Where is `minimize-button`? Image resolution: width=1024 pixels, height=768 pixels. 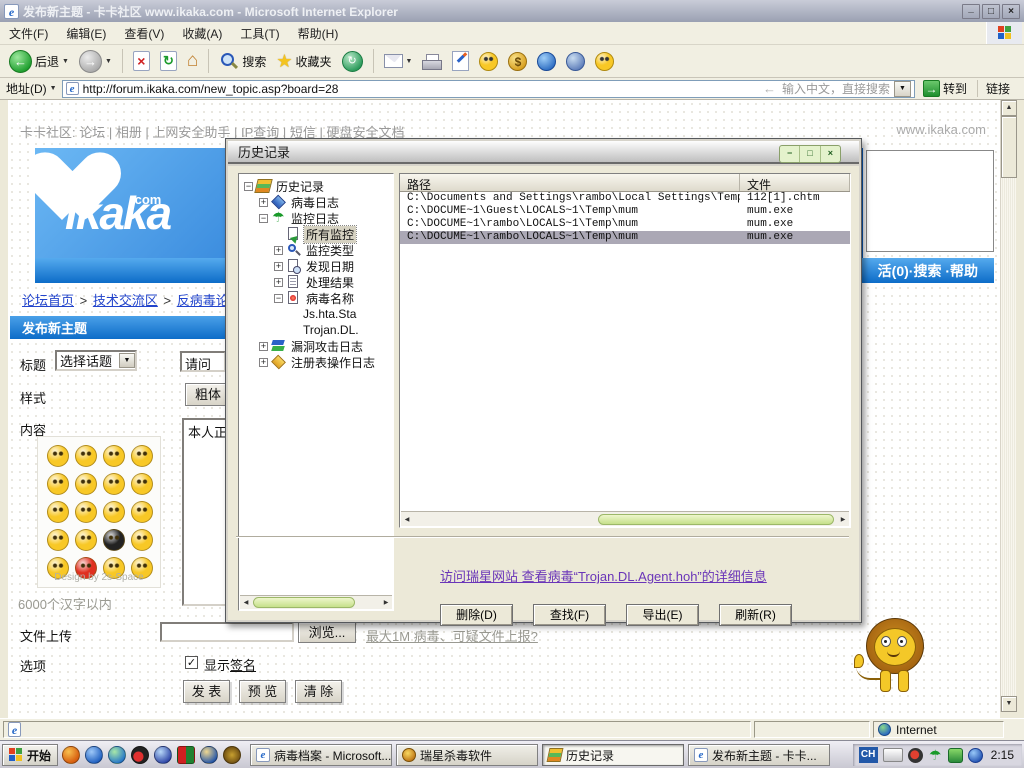 minimize-button is located at coordinates (971, 11).